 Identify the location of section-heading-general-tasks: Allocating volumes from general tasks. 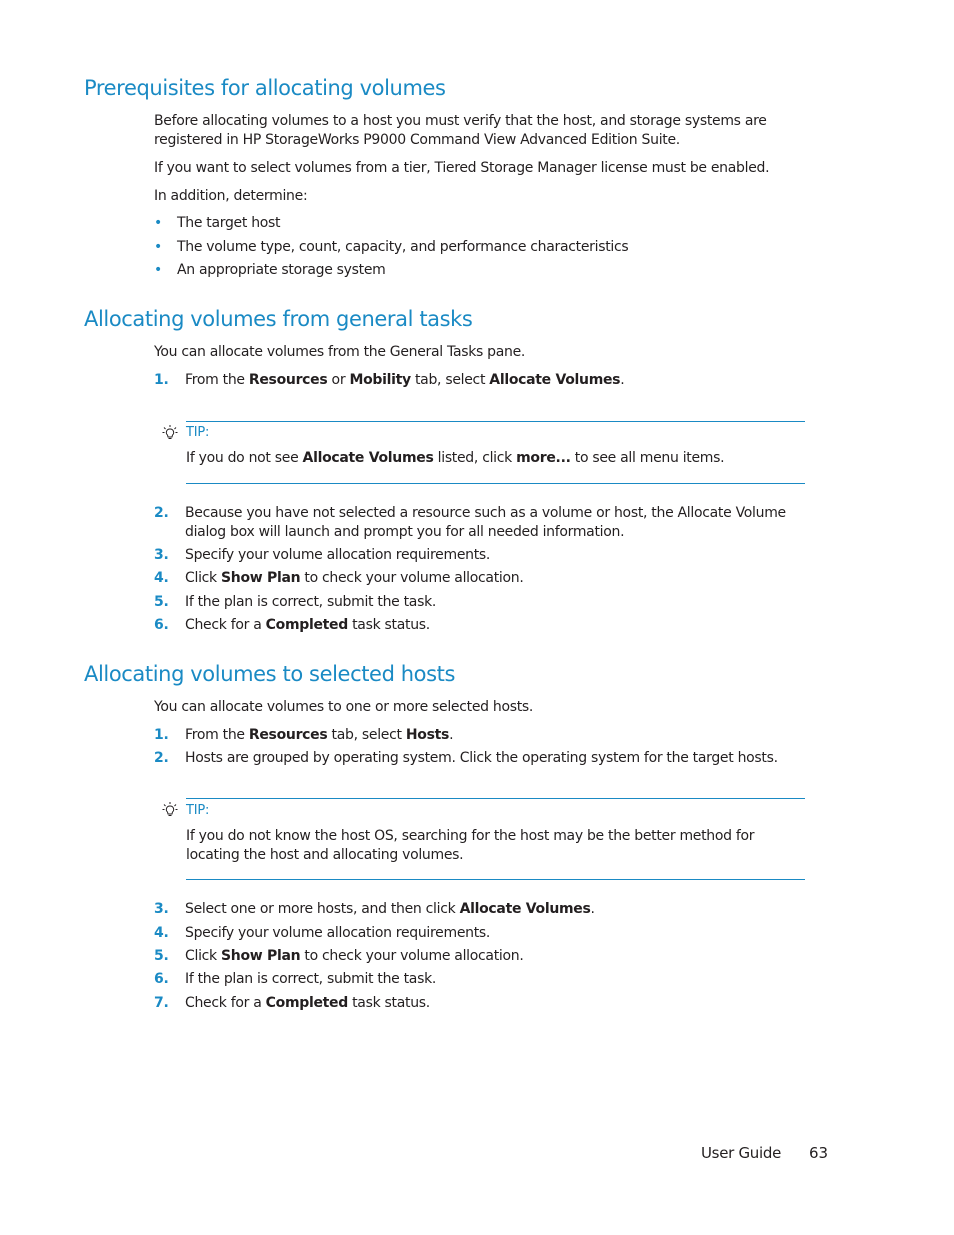
(278, 319).